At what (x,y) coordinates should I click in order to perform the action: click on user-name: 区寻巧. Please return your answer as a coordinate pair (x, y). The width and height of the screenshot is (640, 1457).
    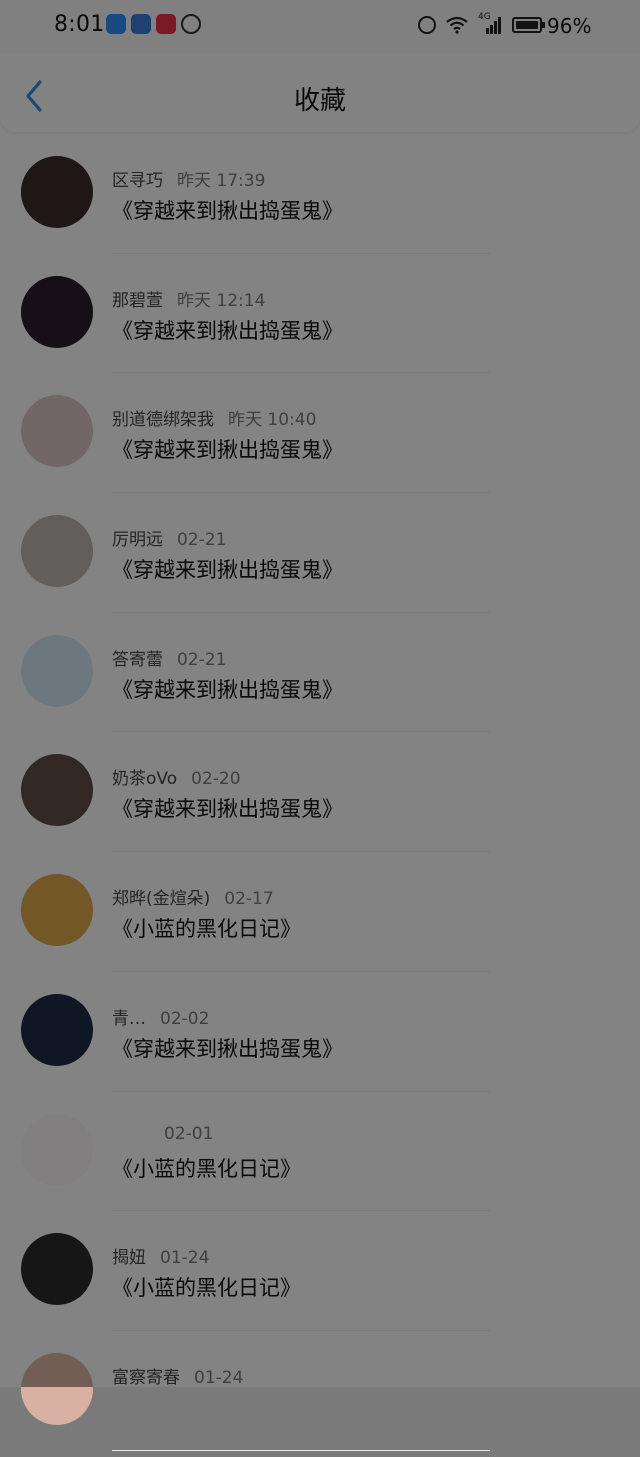
    Looking at the image, I should click on (137, 181).